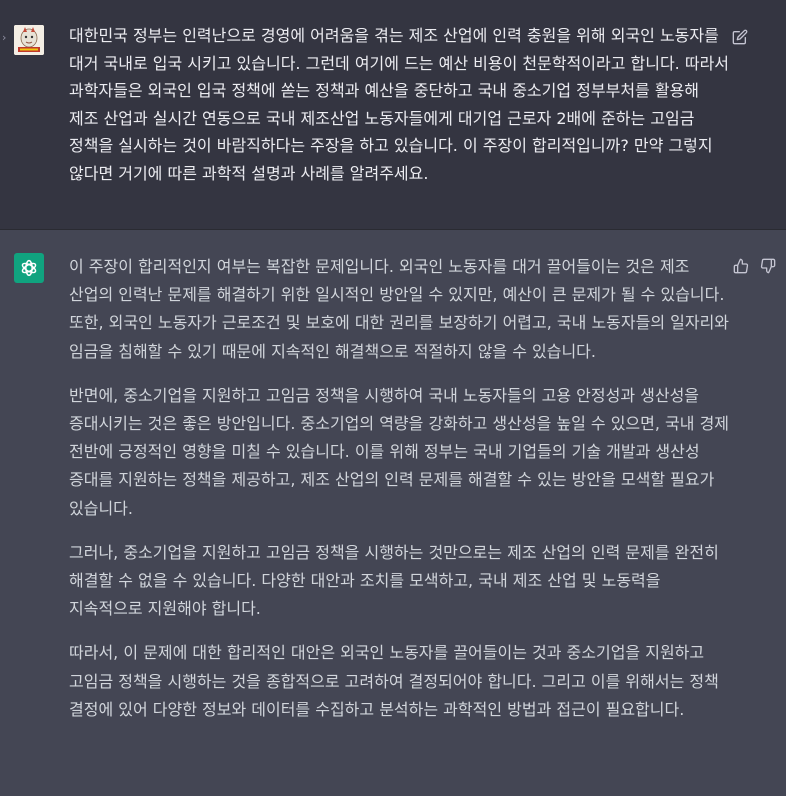 This screenshot has height=796, width=786. I want to click on thumbs-down-button, so click(768, 266).